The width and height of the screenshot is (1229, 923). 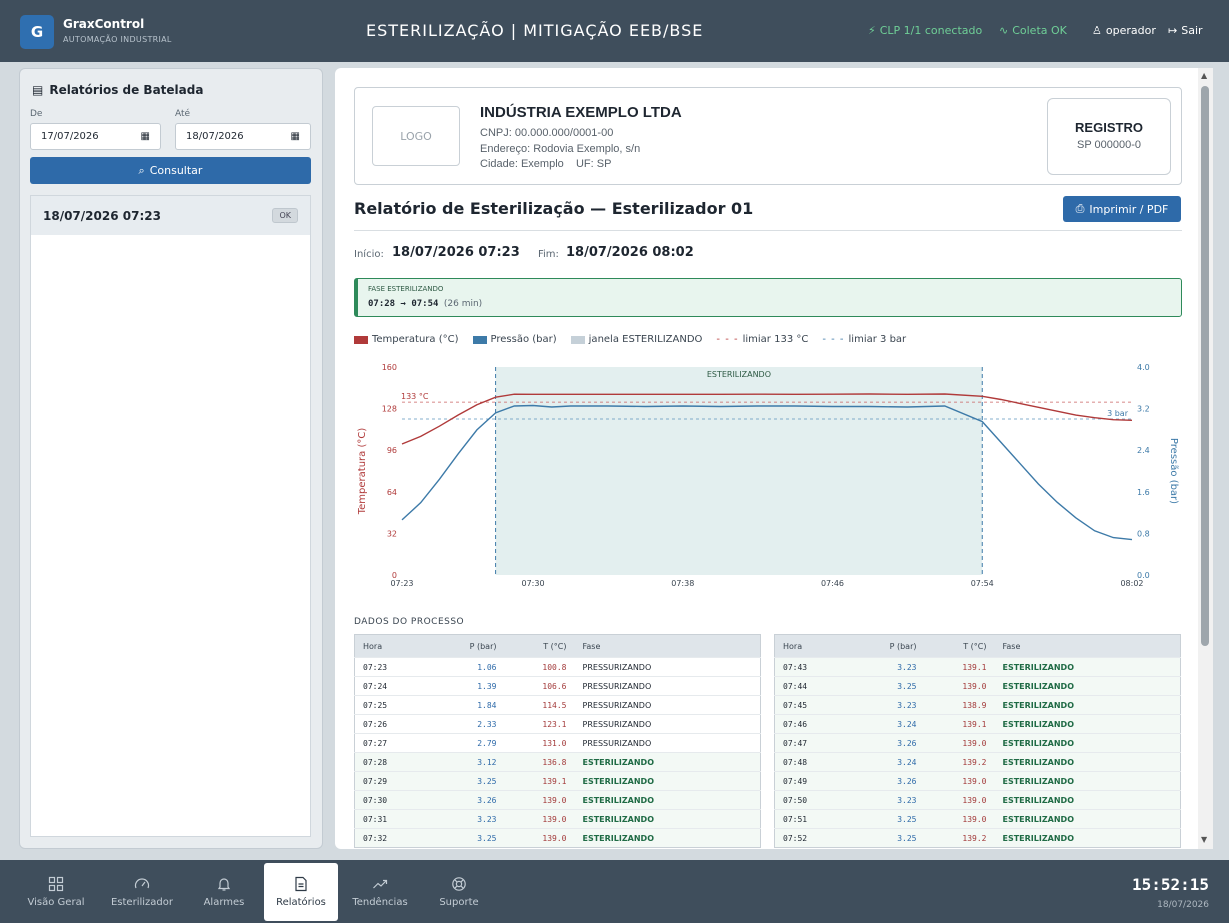 I want to click on brand-name: GraxControl, so click(x=104, y=24).